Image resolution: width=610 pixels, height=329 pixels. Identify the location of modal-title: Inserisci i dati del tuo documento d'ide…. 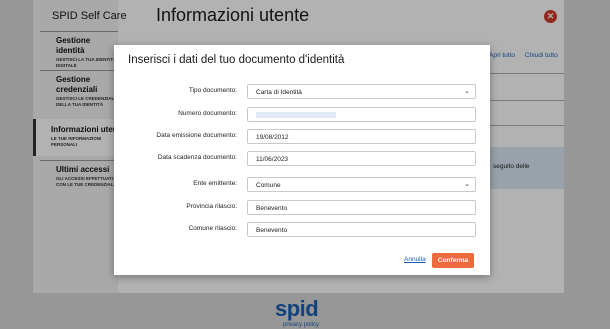
(236, 60).